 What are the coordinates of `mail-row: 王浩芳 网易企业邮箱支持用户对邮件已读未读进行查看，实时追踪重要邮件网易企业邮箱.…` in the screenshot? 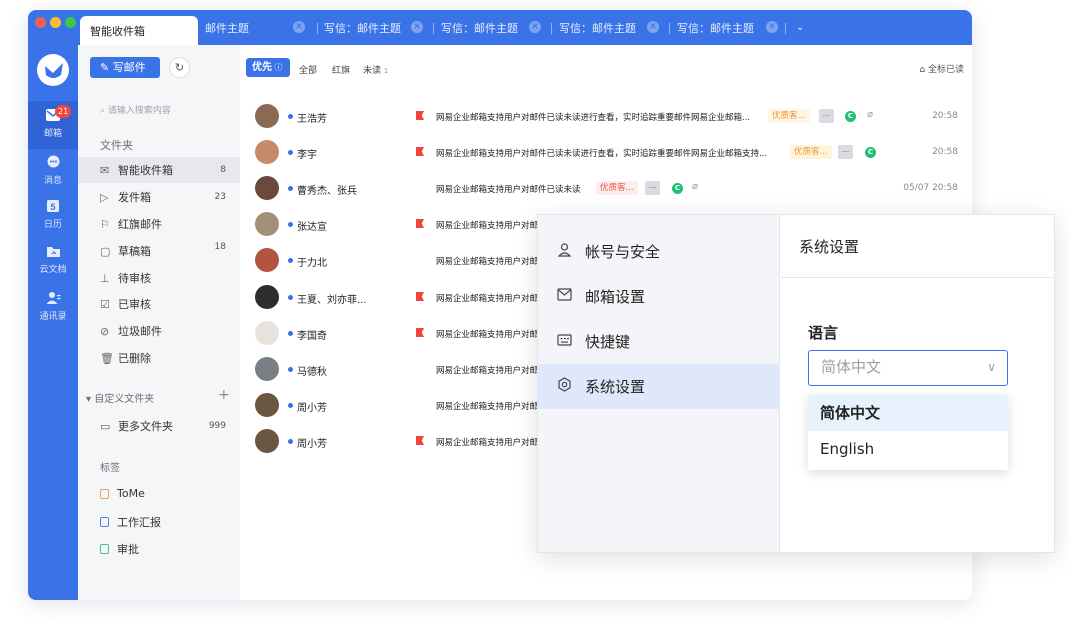 It's located at (606, 116).